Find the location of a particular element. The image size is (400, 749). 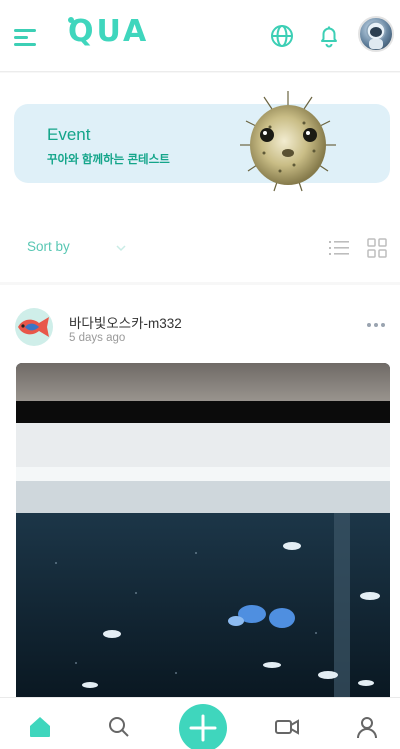

more-options-icon is located at coordinates (376, 325).